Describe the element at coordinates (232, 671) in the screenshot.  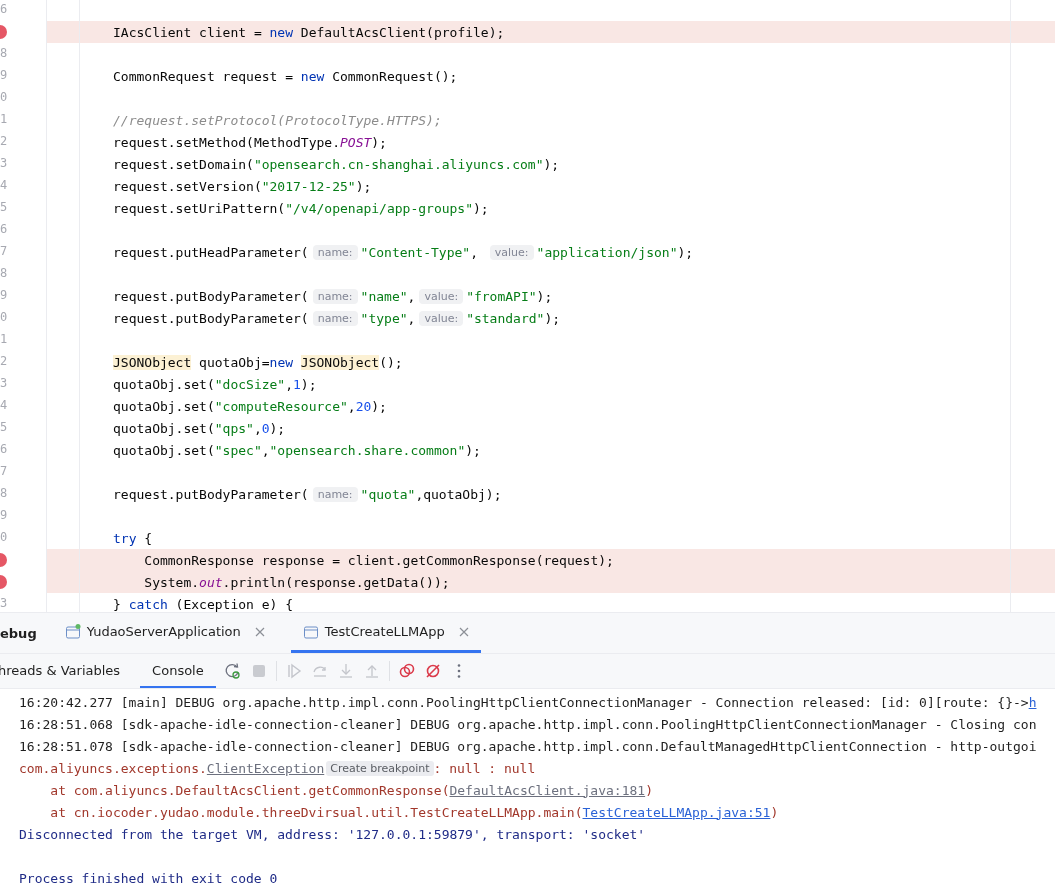
I see `rerun-icon` at that location.